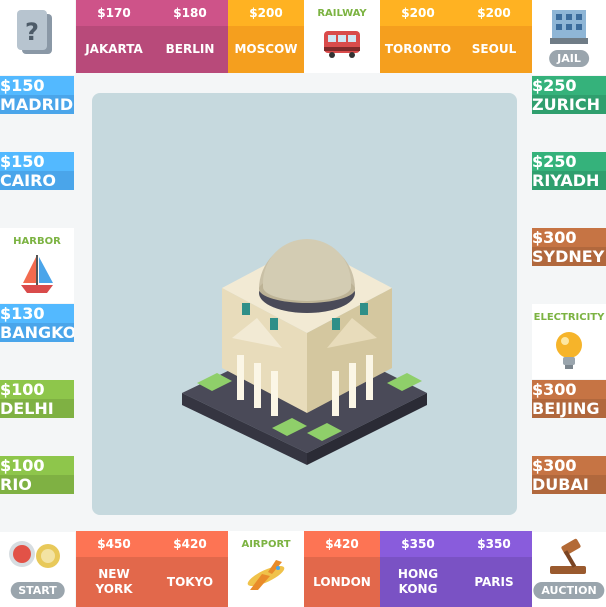  What do you see at coordinates (342, 43) in the screenshot?
I see `train-icon` at bounding box center [342, 43].